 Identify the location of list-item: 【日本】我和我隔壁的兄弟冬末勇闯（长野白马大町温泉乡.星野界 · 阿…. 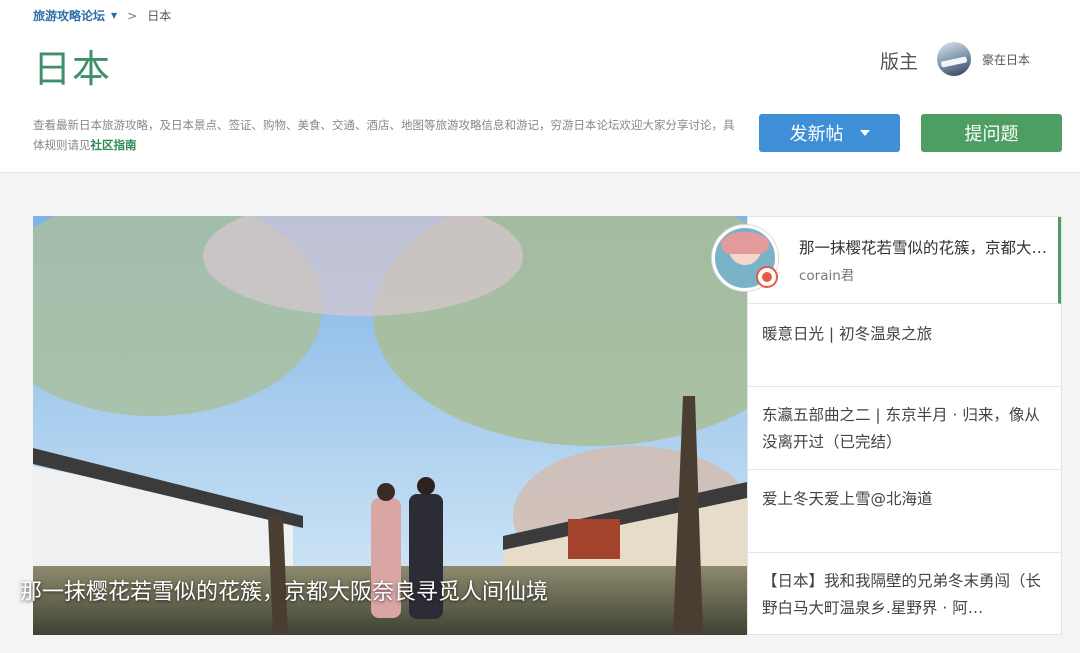
(904, 594).